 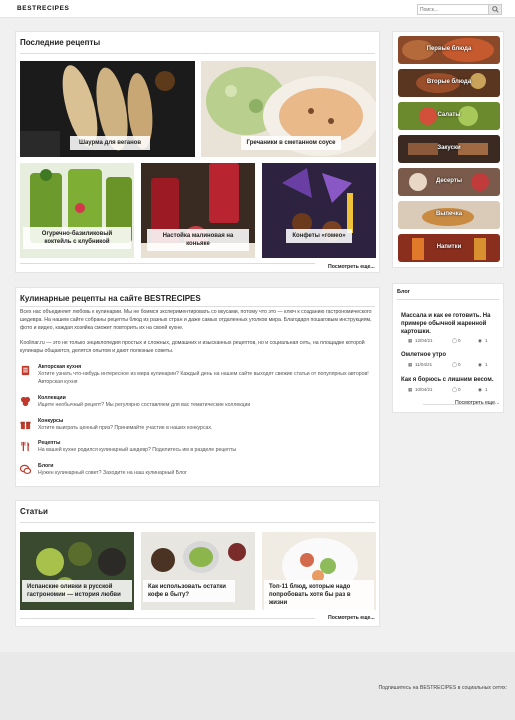 I want to click on gift-icon, so click(x=25, y=425).